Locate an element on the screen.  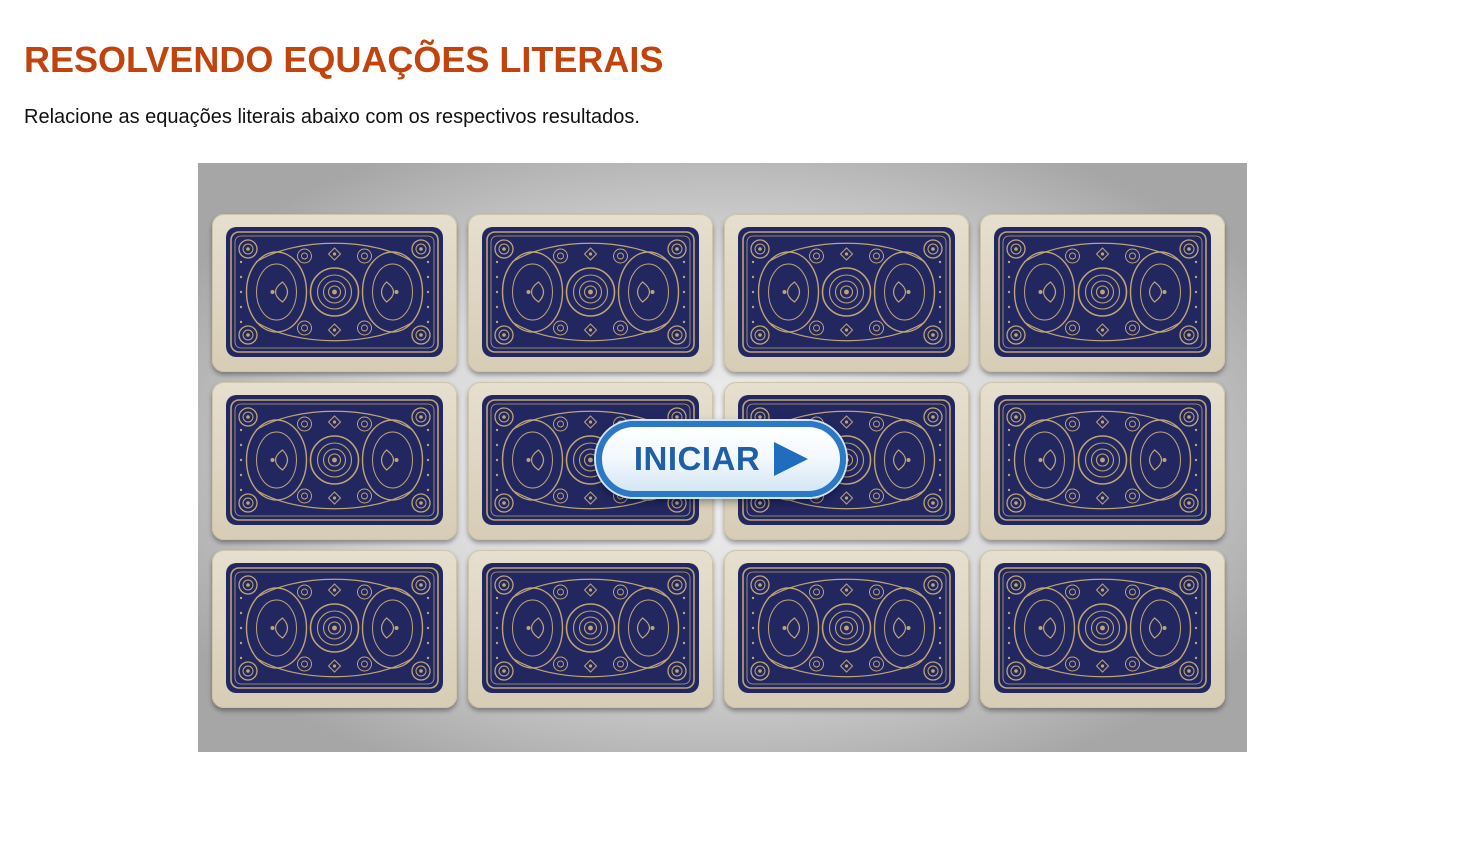
start-button: INICIAR is located at coordinates (721, 459).